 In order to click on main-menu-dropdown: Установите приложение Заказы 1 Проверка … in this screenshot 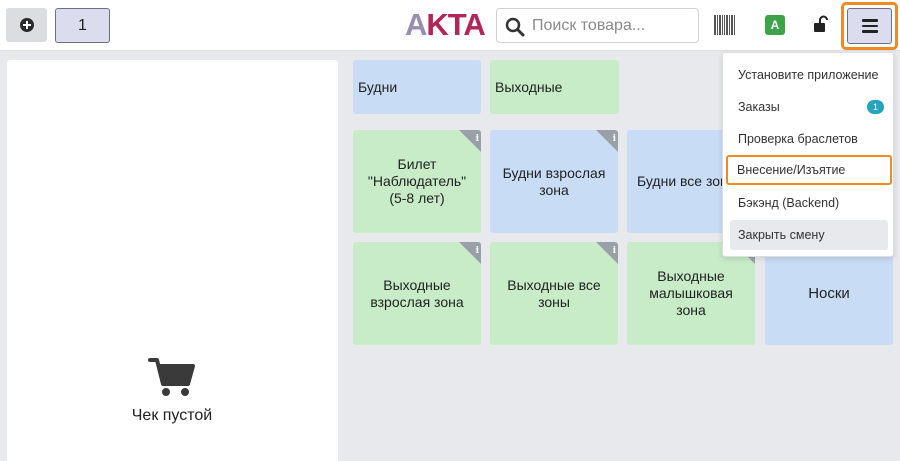, I will do `click(808, 154)`.